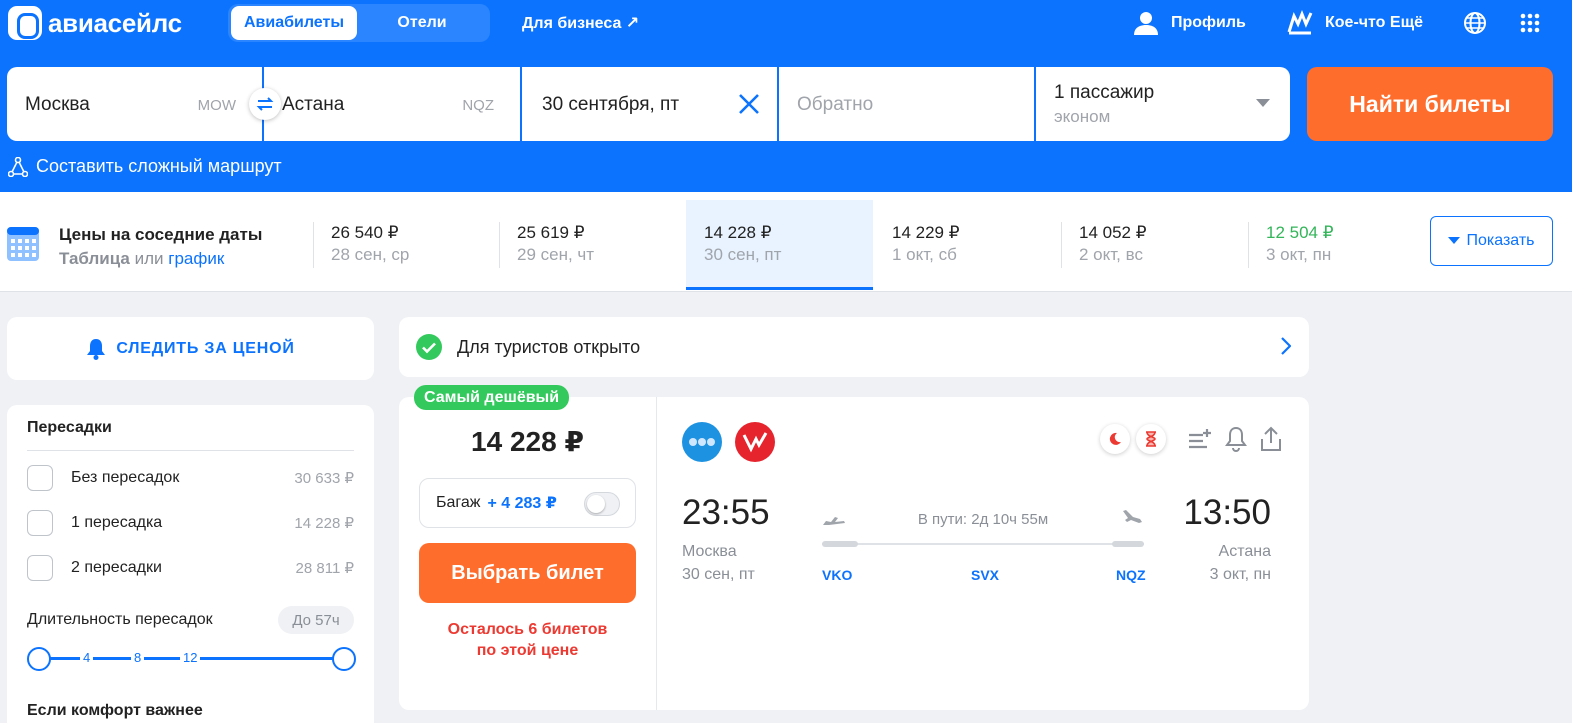 Image resolution: width=1572 pixels, height=723 pixels. I want to click on date-label: 28 сен, ср, so click(370, 254).